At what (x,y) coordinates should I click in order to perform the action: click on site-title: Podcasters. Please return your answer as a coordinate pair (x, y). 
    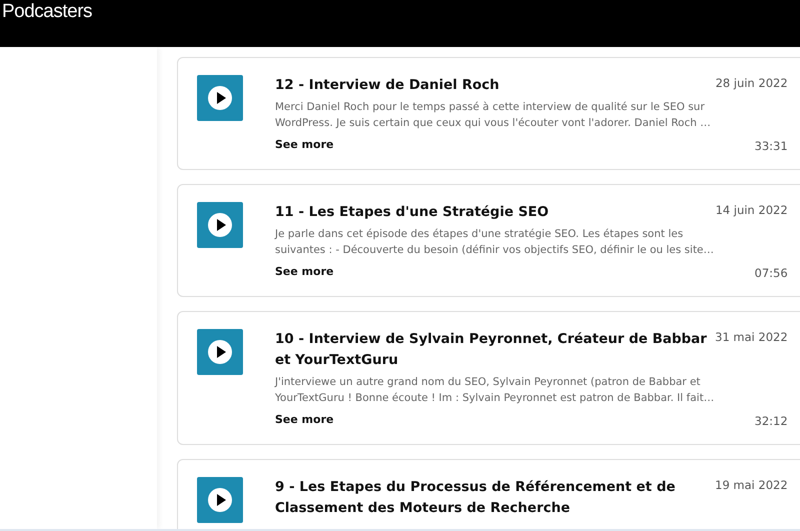
    Looking at the image, I should click on (400, 12).